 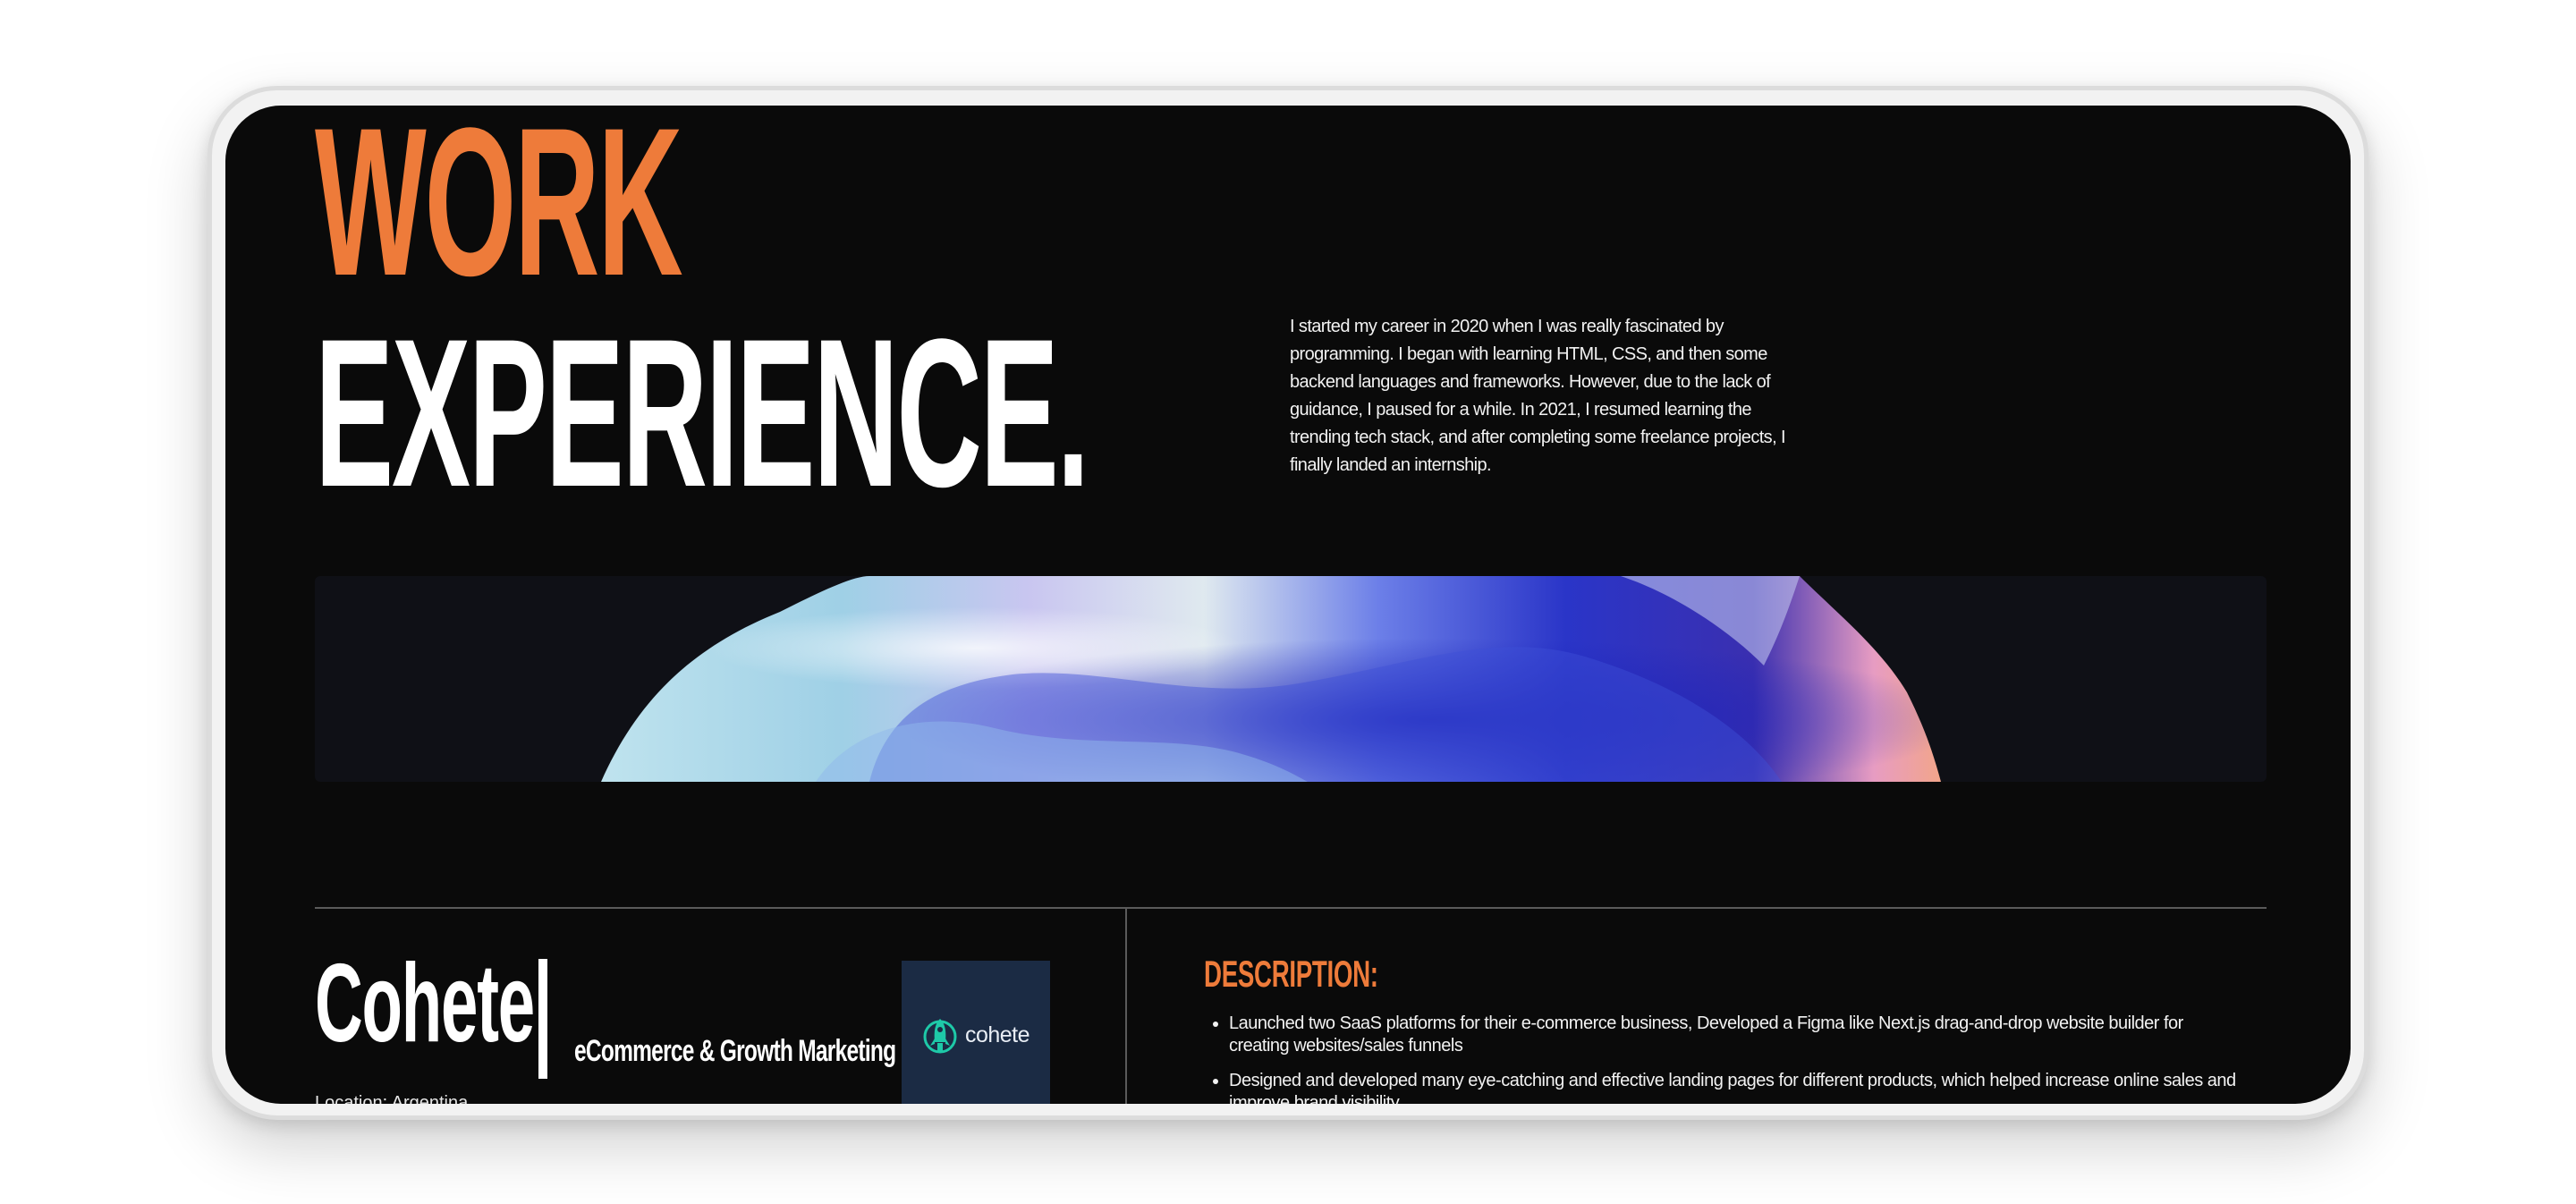 What do you see at coordinates (1271, 679) in the screenshot?
I see `abstract-wave-graphic` at bounding box center [1271, 679].